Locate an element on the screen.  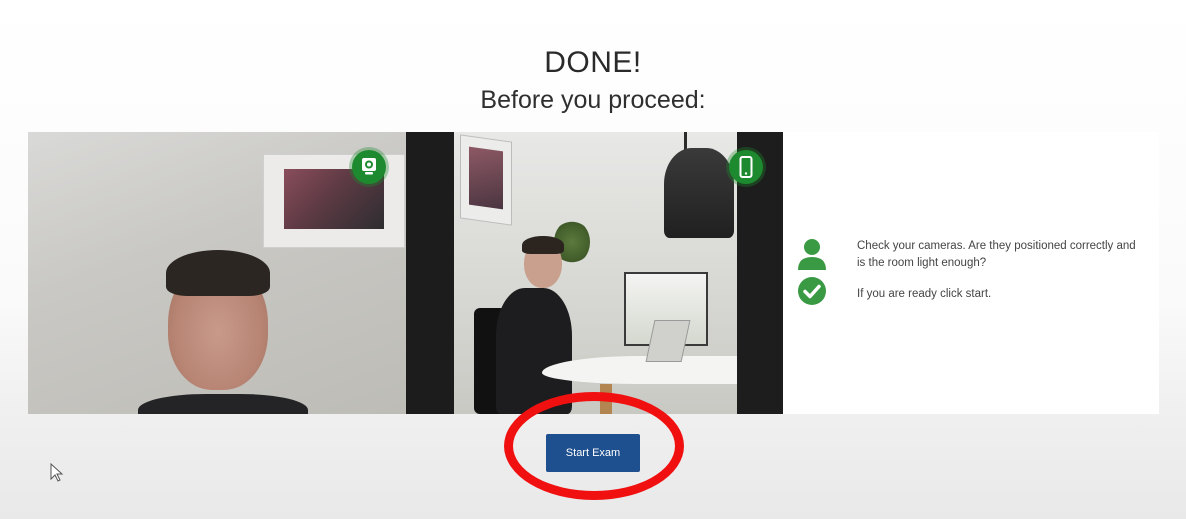
feed-divider is located at coordinates (430, 273).